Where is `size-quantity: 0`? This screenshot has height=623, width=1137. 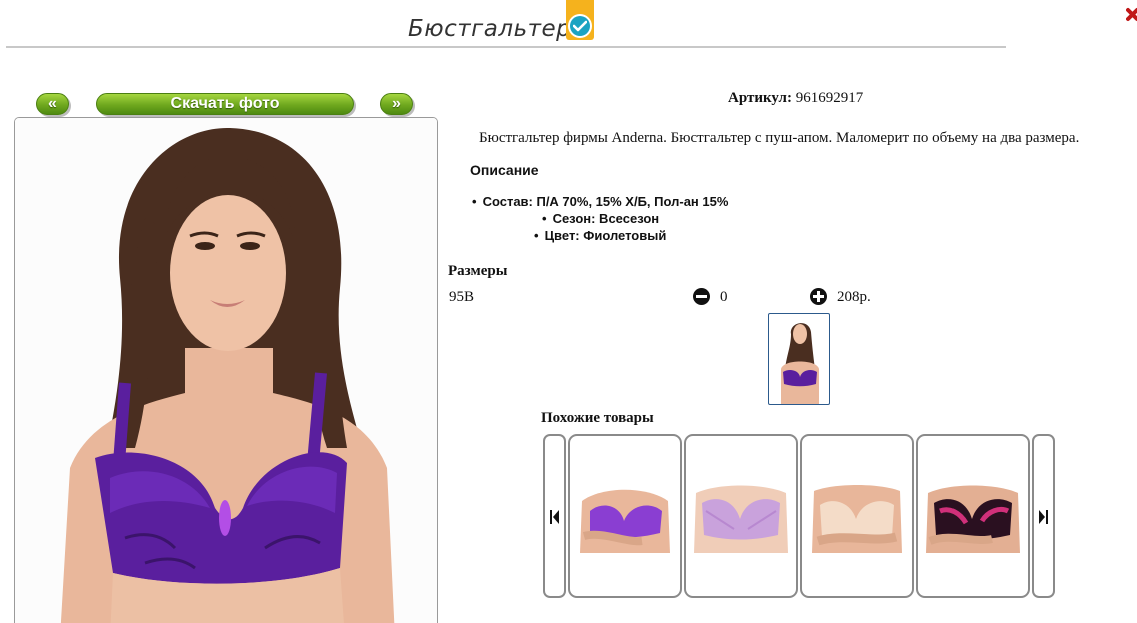
size-quantity: 0 is located at coordinates (724, 297).